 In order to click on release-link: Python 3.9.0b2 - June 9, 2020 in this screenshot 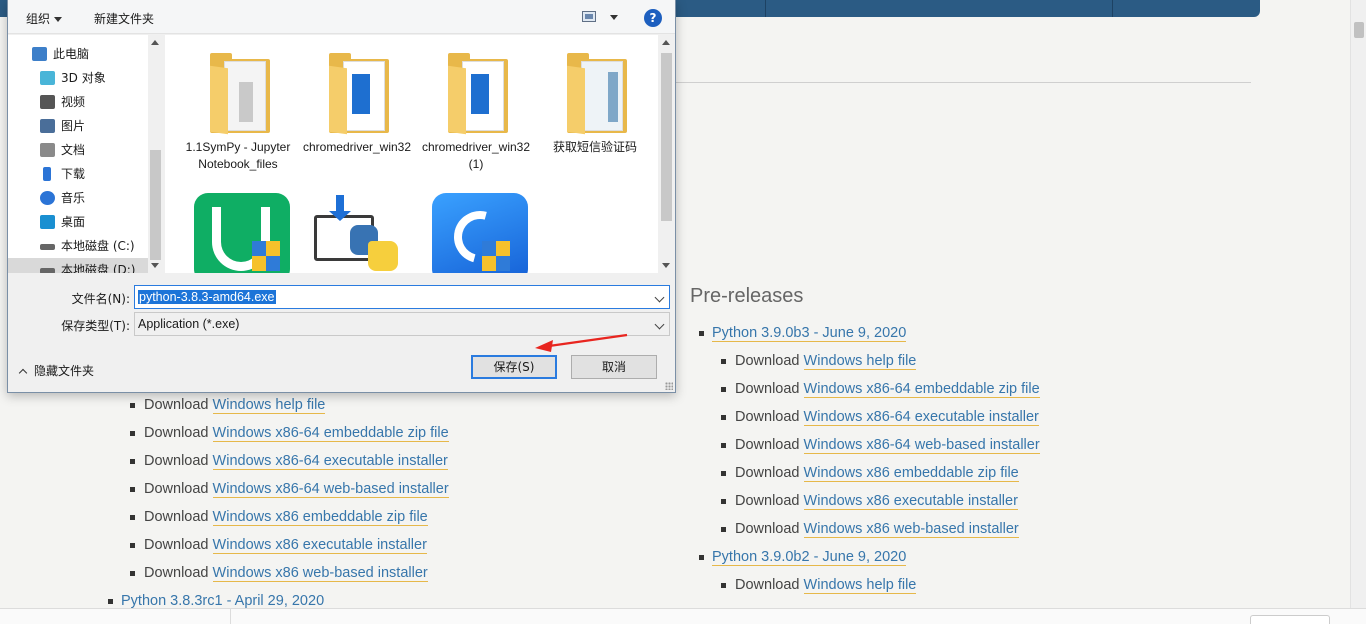, I will do `click(809, 557)`.